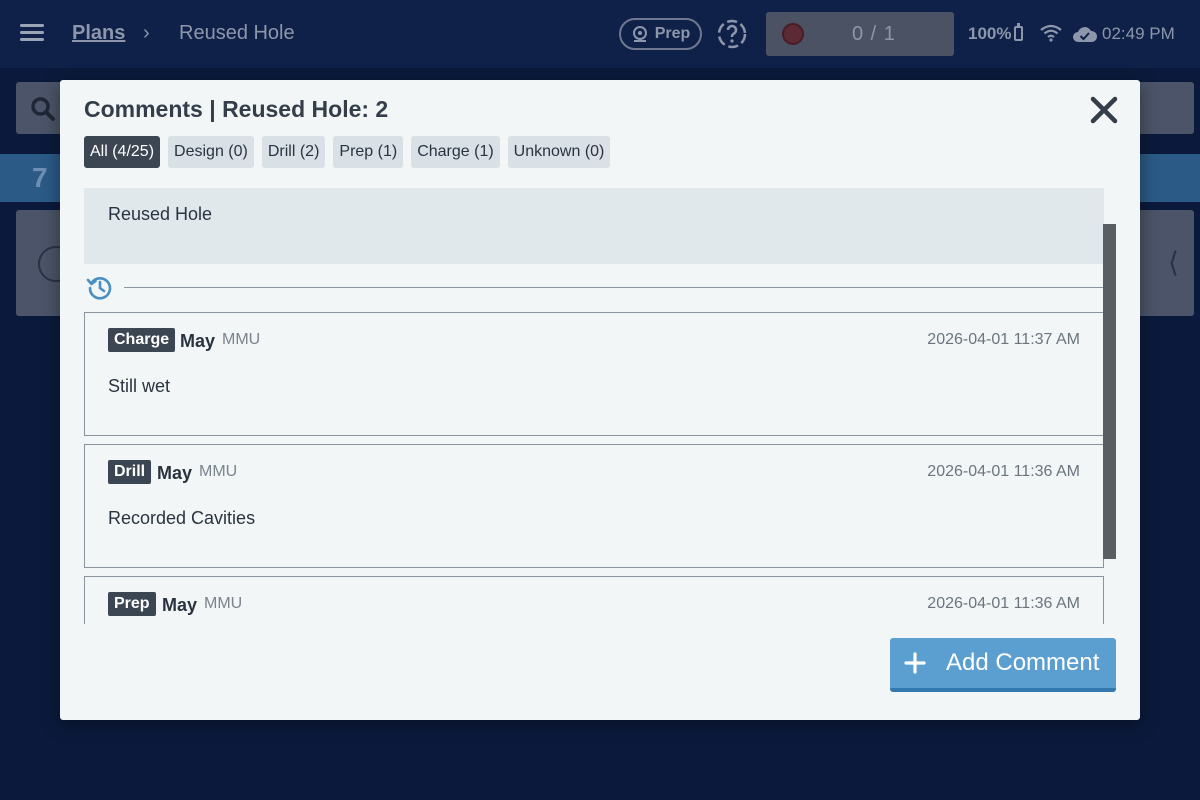 This screenshot has width=1200, height=800. I want to click on modal-title: Comments | Reused Hole: 2, so click(236, 109).